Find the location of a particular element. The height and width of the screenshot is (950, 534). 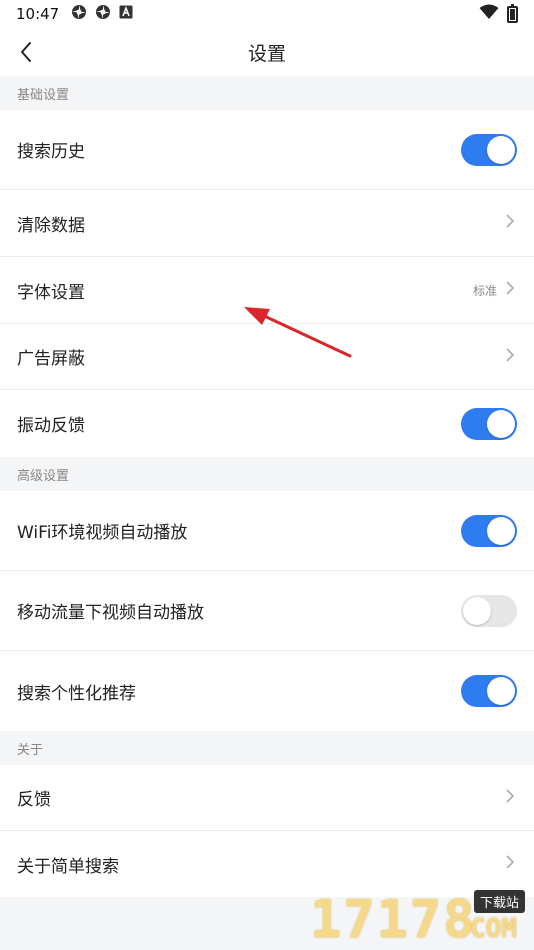

row-label: 关于简单搜索 is located at coordinates (68, 866).